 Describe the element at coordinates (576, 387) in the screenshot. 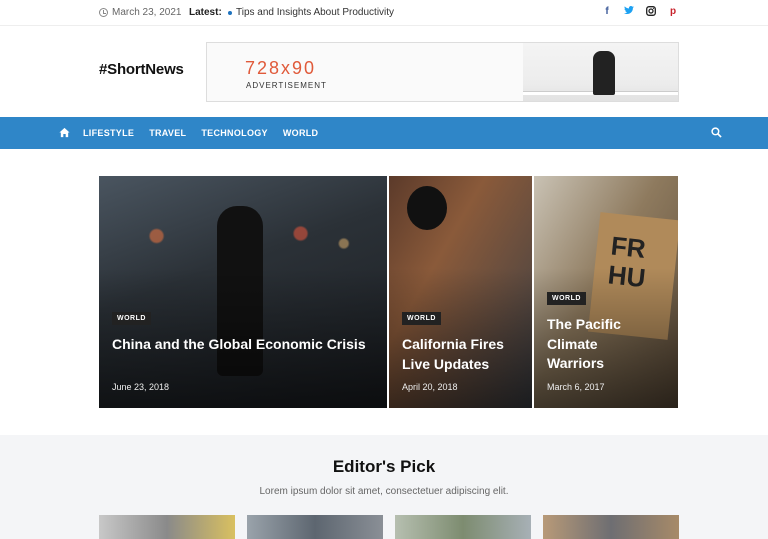

I see `hero-post-date: March 6, 2017` at that location.